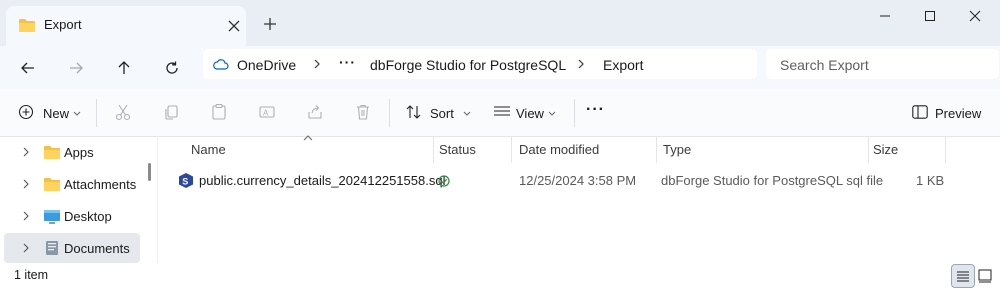 This screenshot has width=1000, height=288. I want to click on column-header-date-modified: Date modified, so click(584, 150).